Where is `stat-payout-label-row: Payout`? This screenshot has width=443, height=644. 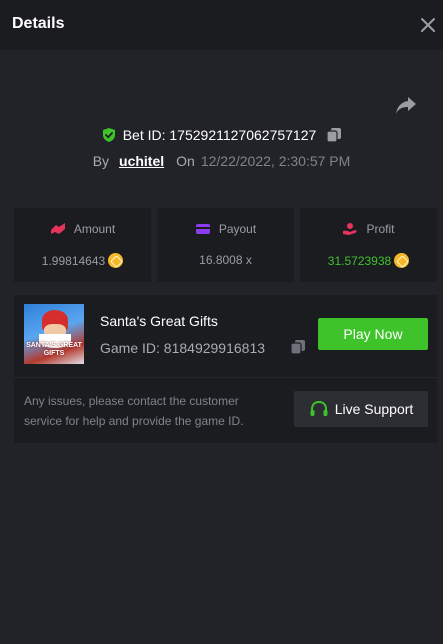 stat-payout-label-row: Payout is located at coordinates (225, 229).